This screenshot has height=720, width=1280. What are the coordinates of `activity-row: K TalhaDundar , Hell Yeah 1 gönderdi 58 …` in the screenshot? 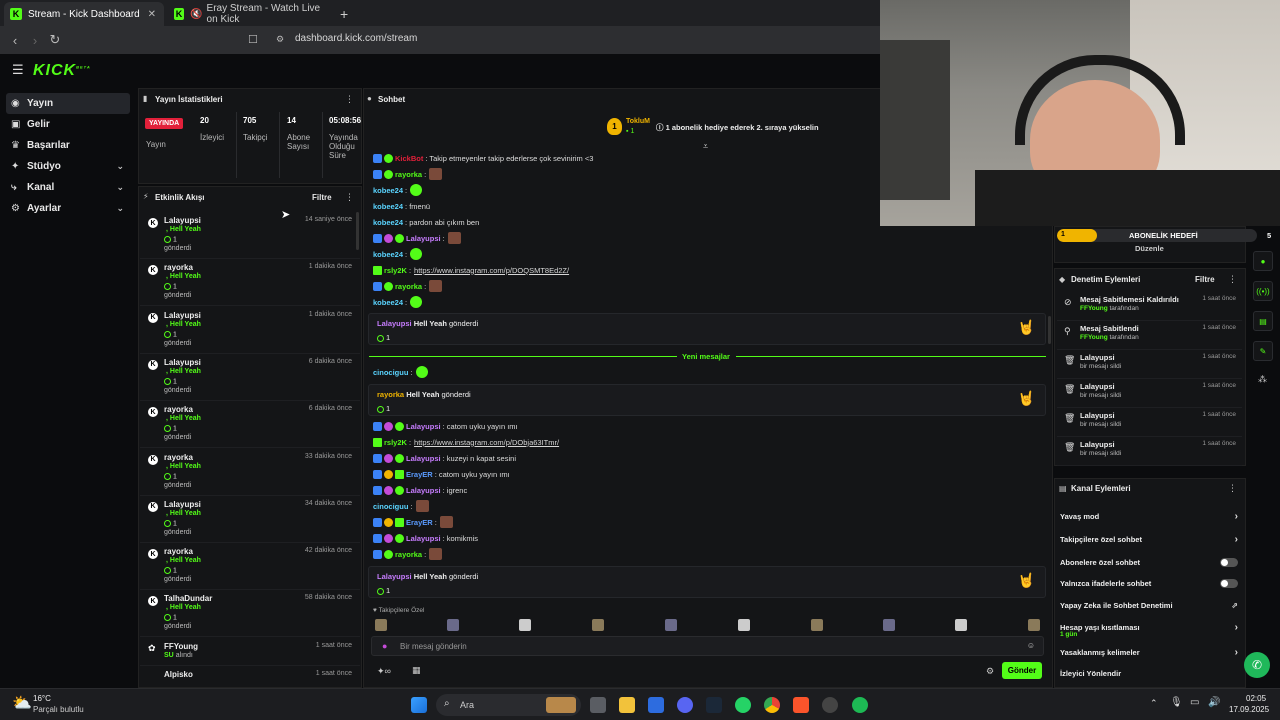 It's located at (250, 614).